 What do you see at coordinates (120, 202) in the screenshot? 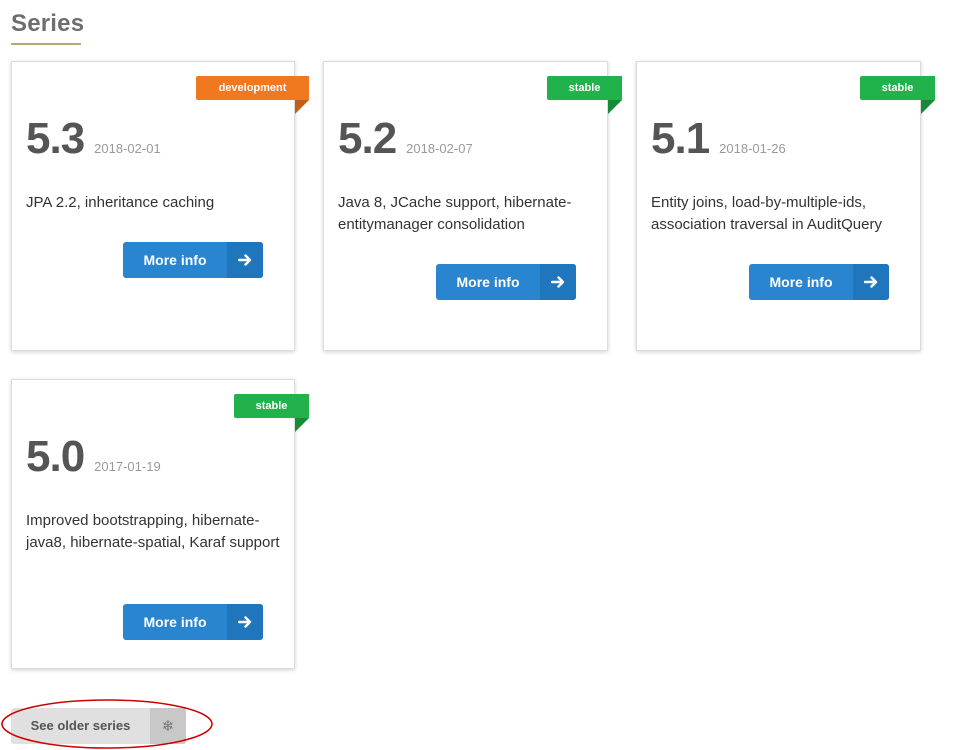
I see `series-description: JPA 2.2, inheritance caching` at bounding box center [120, 202].